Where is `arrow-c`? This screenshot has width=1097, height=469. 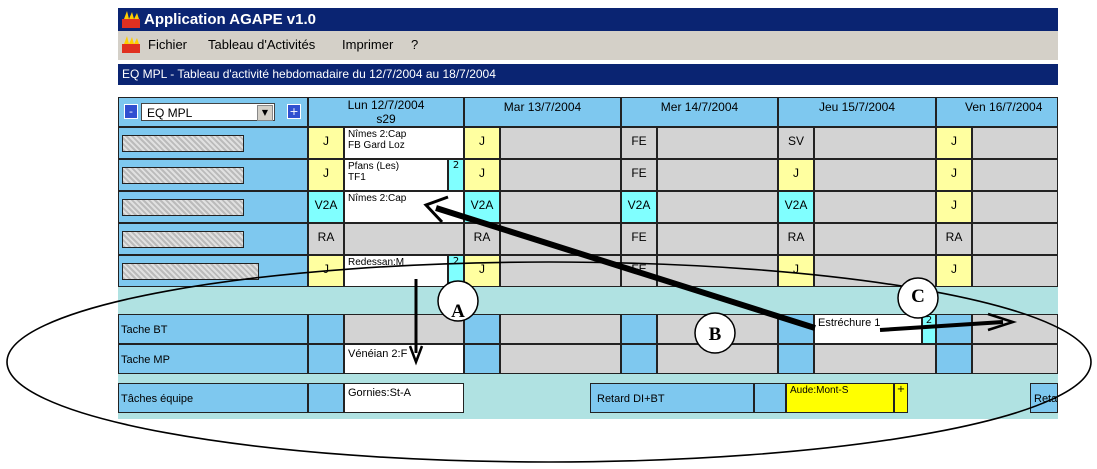
arrow-c is located at coordinates (941, 326).